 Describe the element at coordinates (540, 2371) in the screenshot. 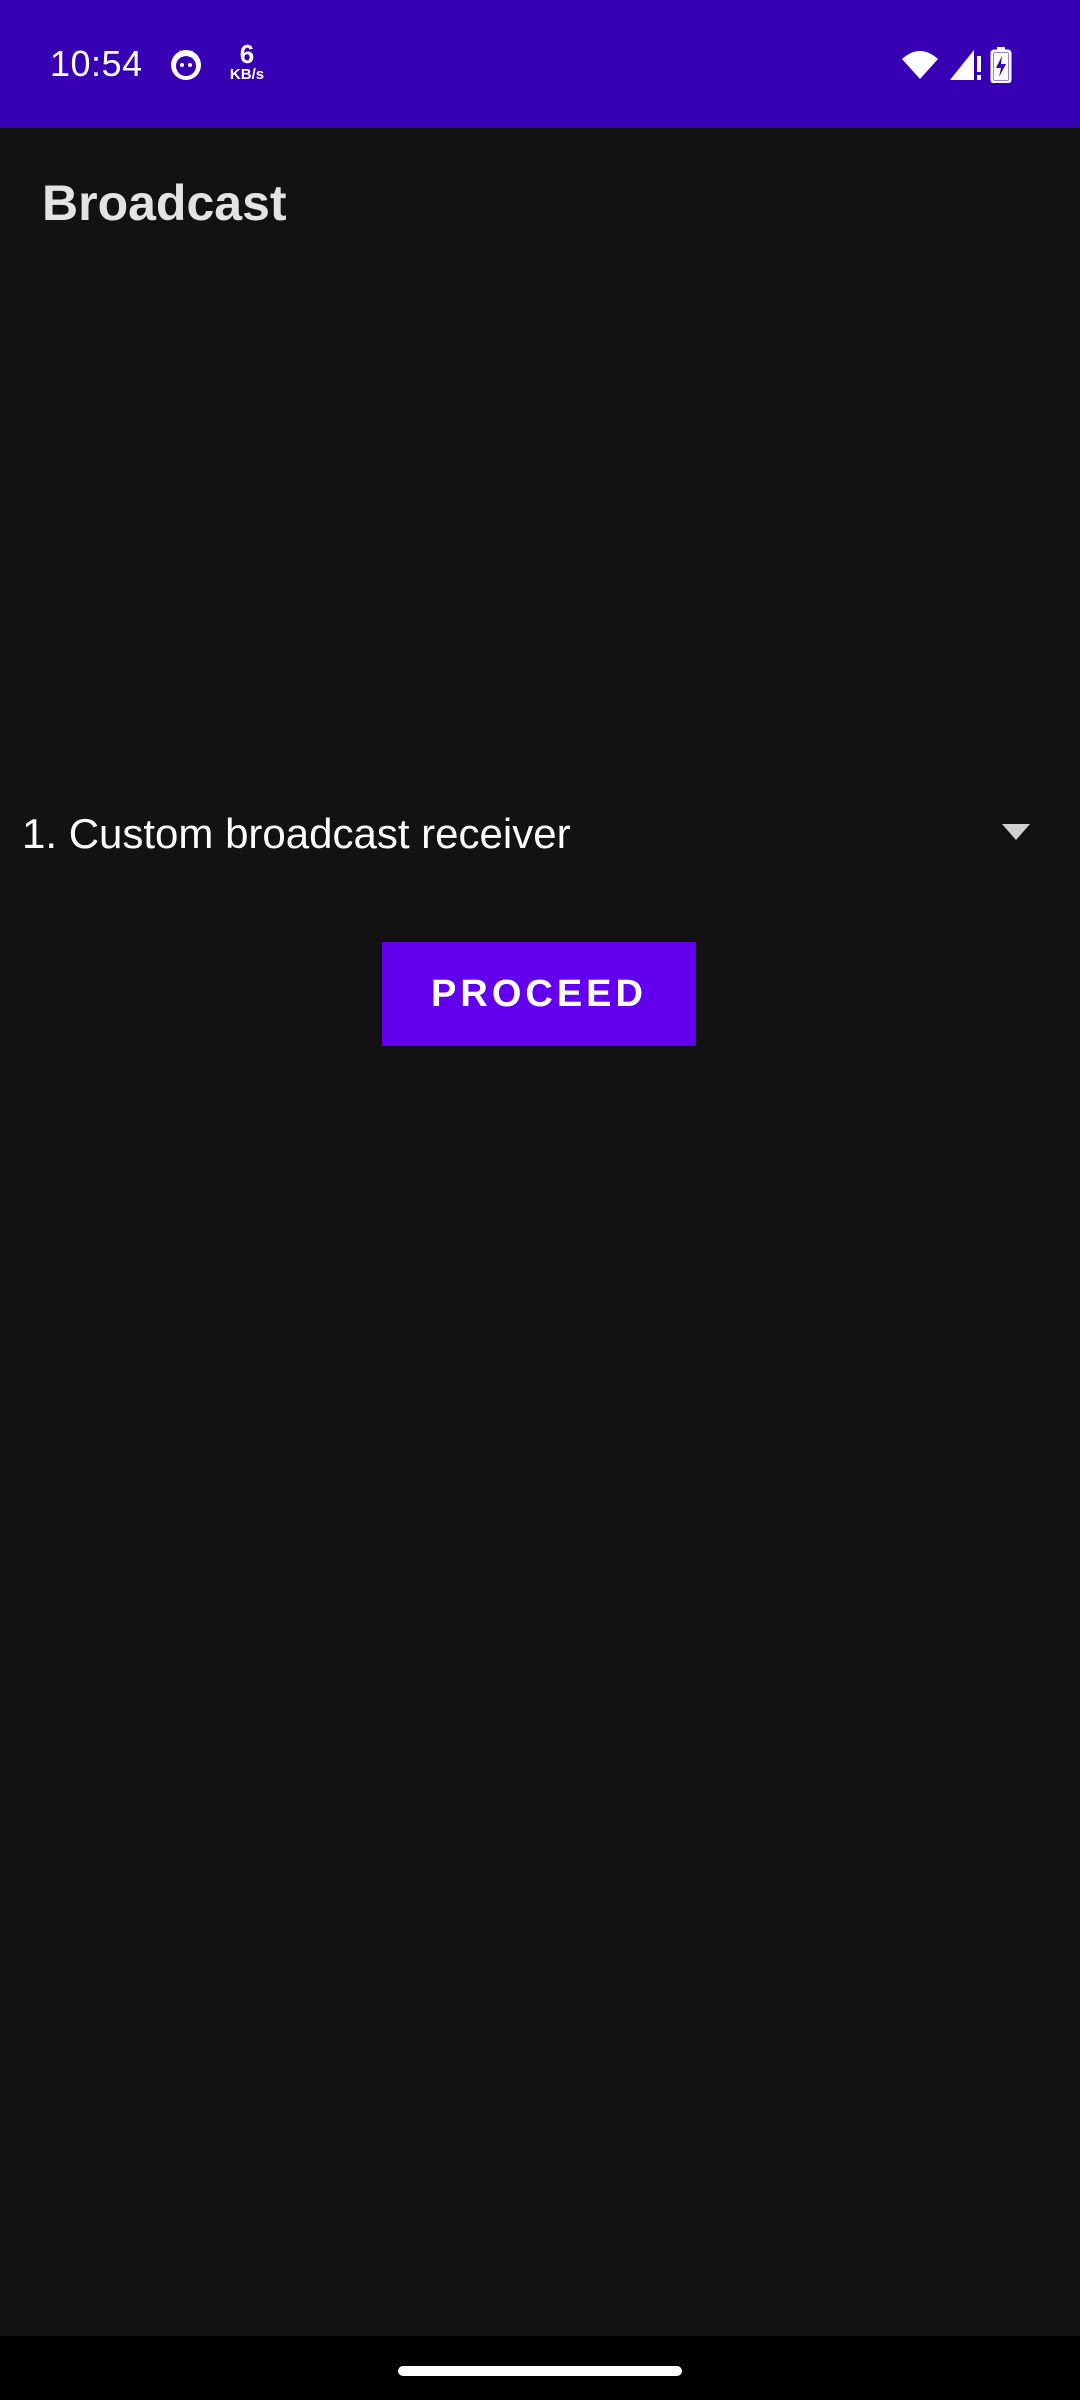

I see `gesture-handle` at that location.